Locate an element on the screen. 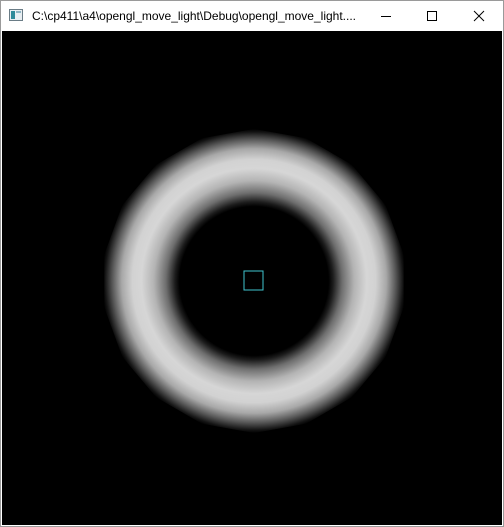  close-button is located at coordinates (479, 16).